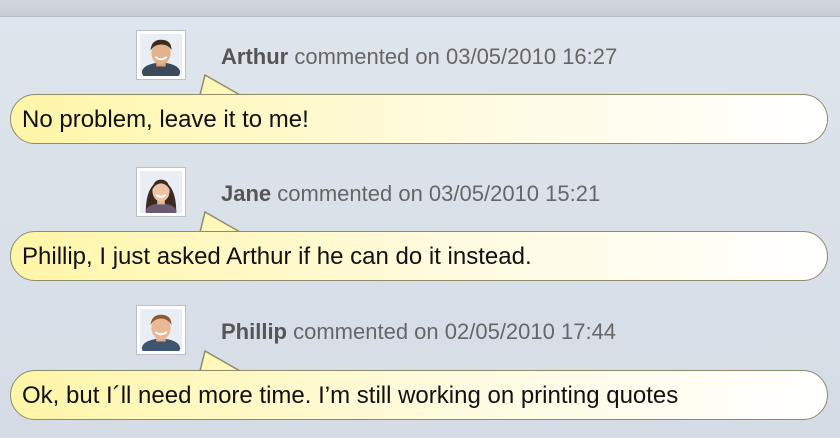 Image resolution: width=840 pixels, height=438 pixels. Describe the element at coordinates (254, 331) in the screenshot. I see `comment-author: Phillip` at that location.